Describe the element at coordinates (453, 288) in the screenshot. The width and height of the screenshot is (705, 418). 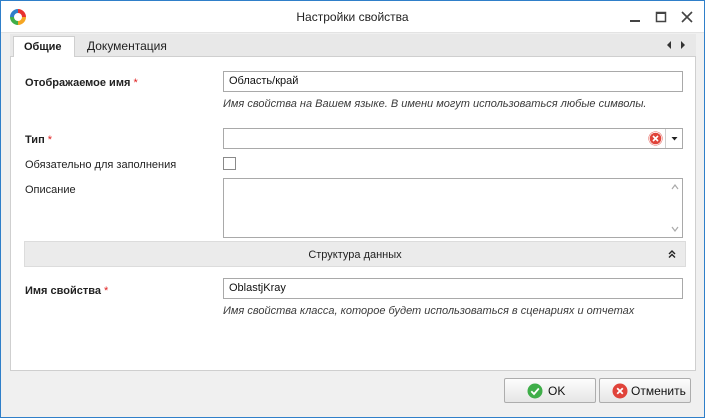
I see `property-name-input: OblastjKray` at that location.